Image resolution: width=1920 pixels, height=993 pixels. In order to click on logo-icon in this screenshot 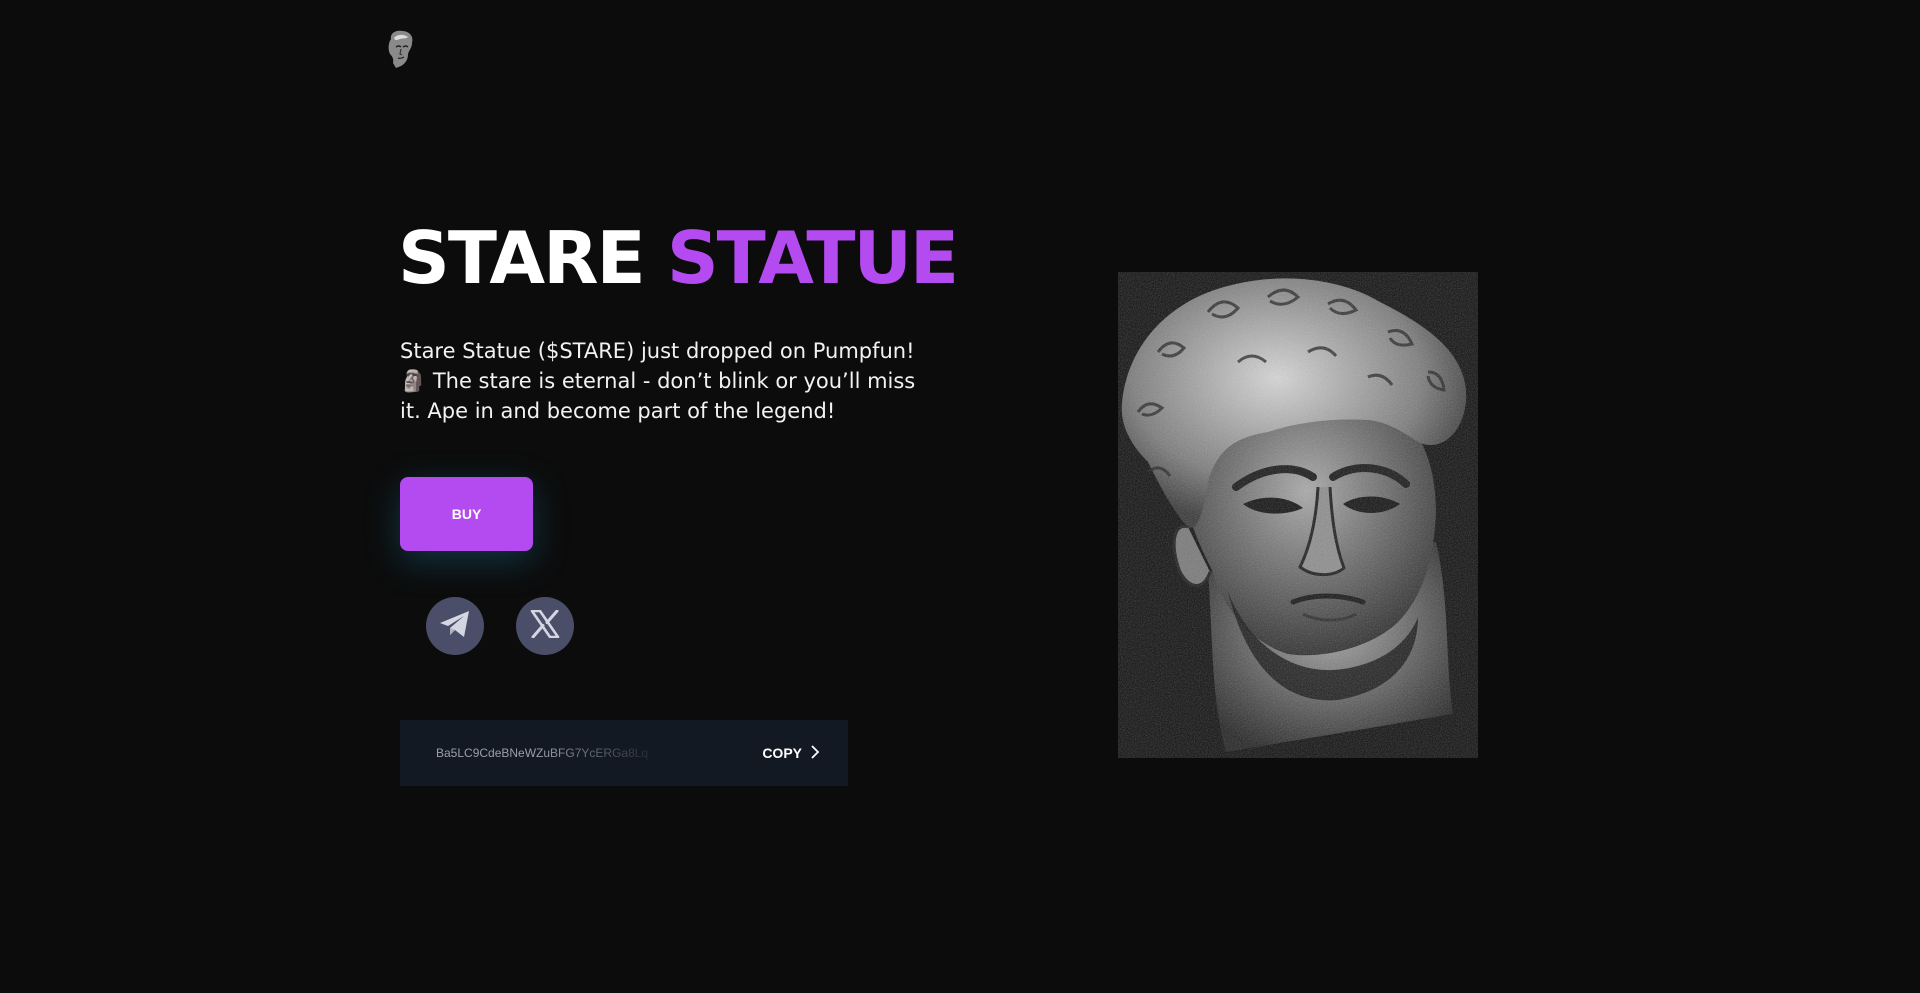, I will do `click(400, 50)`.